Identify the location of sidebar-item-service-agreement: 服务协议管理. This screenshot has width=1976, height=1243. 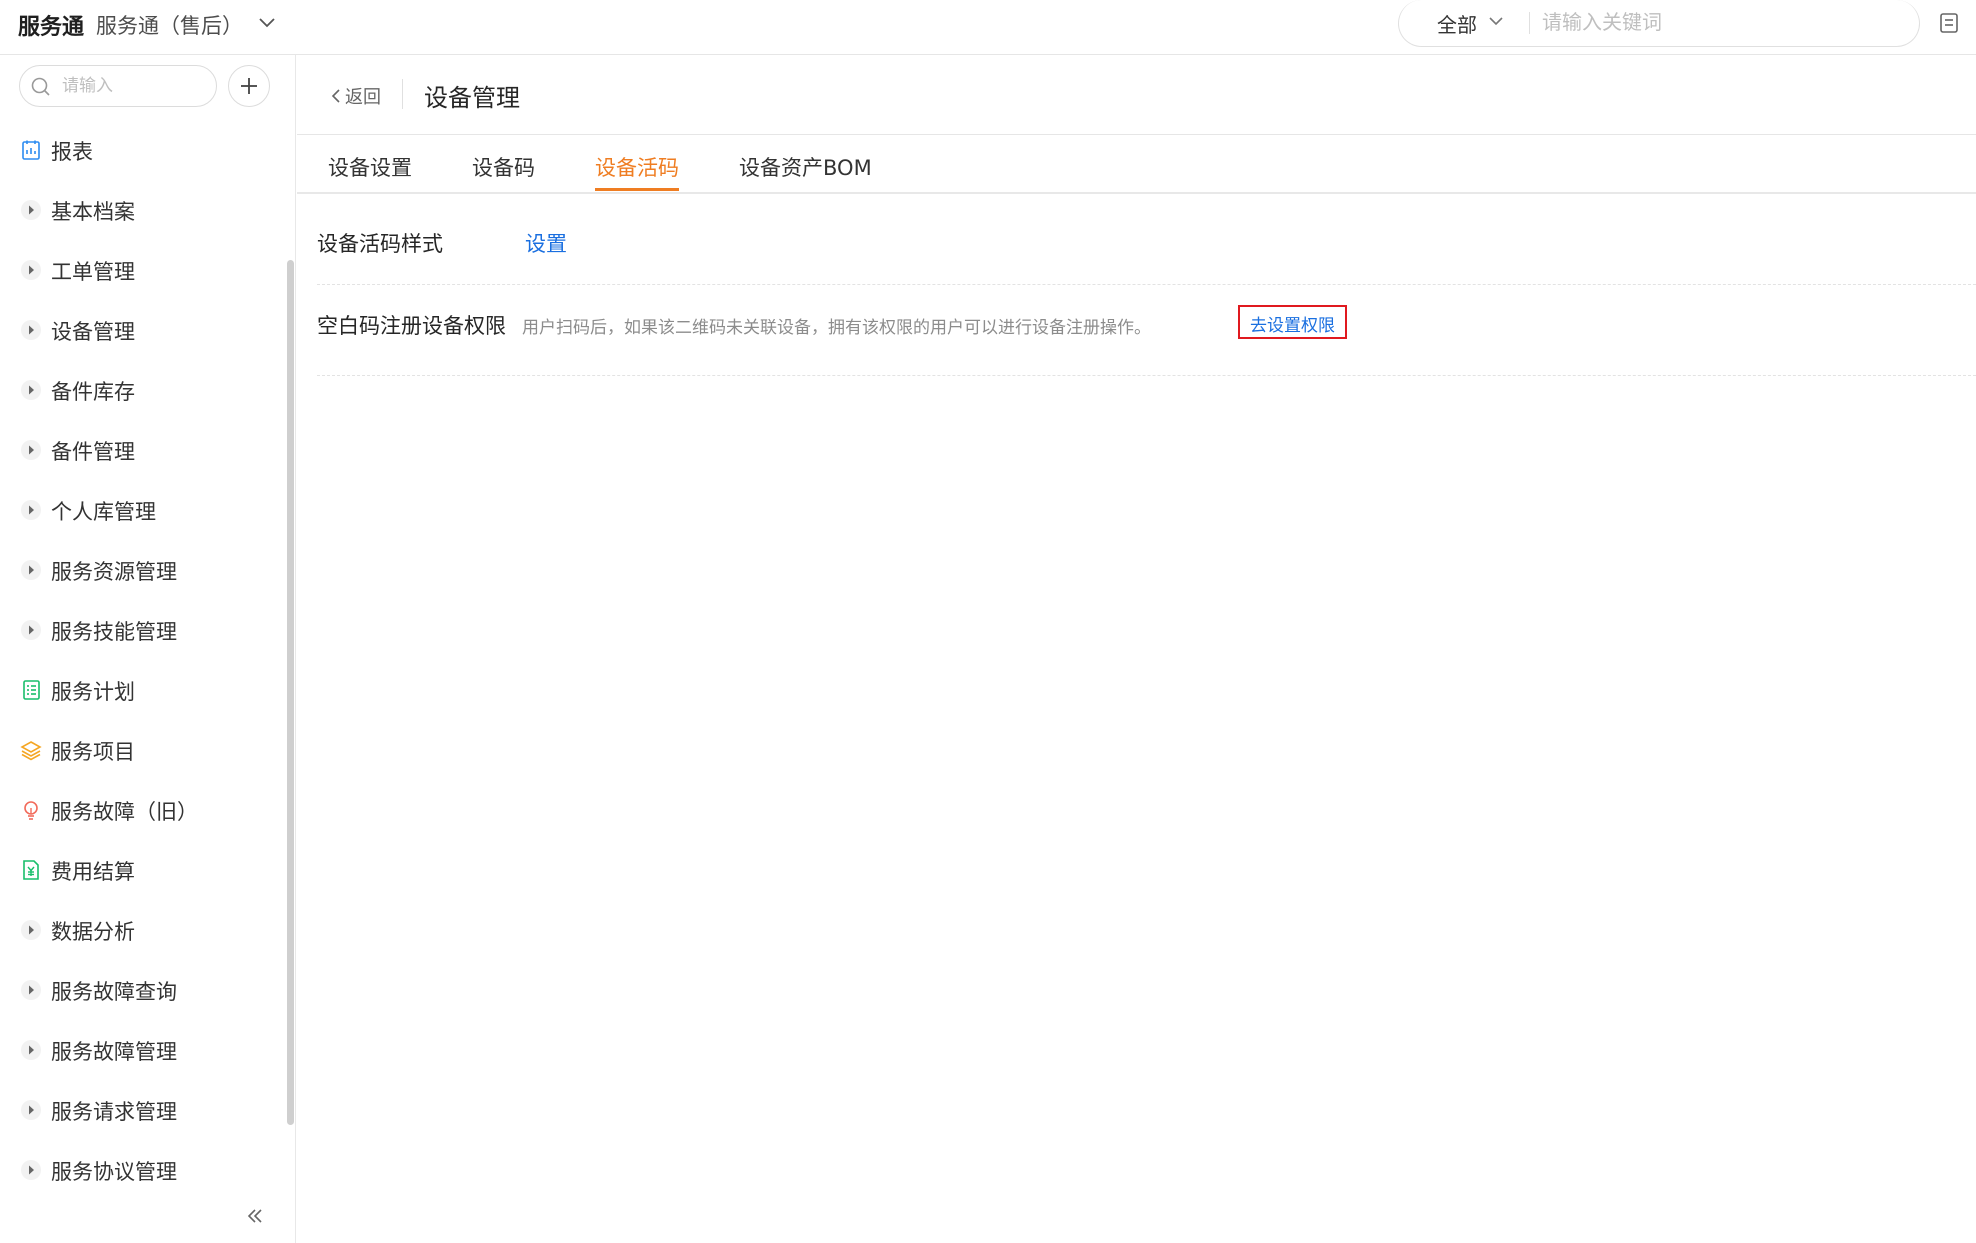
(143, 1169).